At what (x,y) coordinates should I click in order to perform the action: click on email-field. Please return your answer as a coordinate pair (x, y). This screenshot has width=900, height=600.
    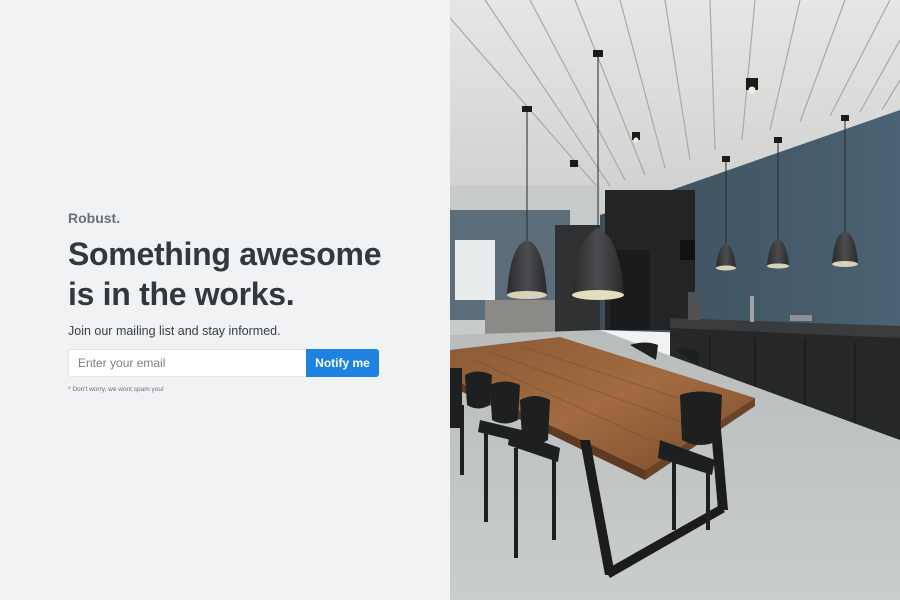
    Looking at the image, I should click on (187, 363).